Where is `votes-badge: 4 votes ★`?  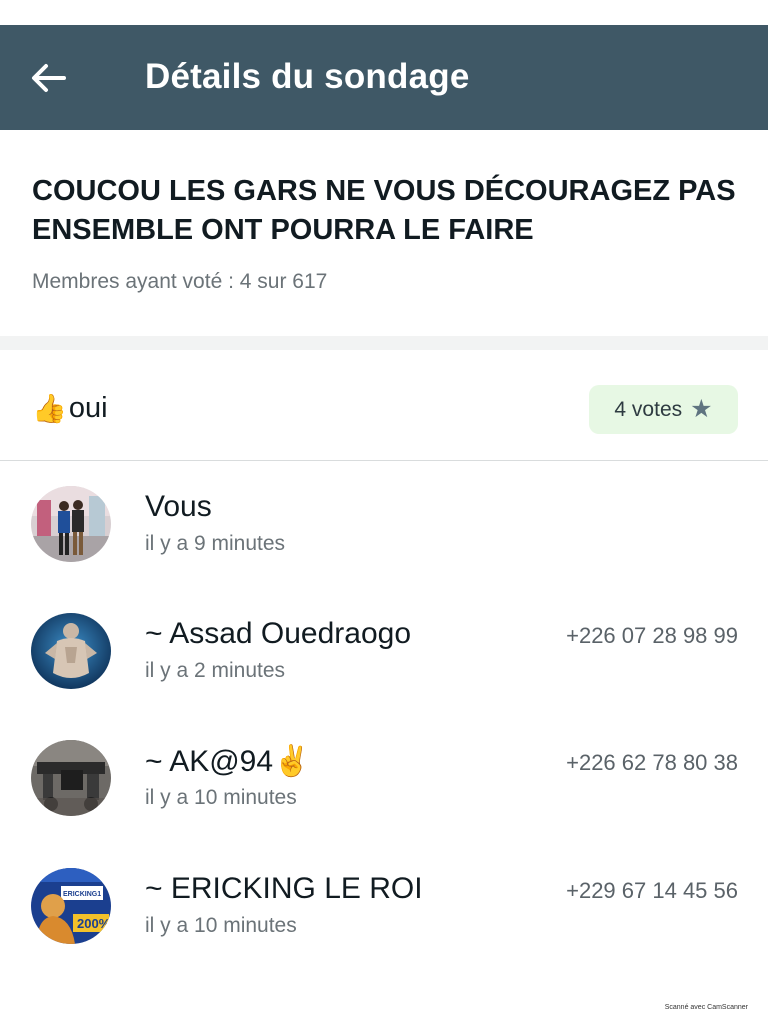
votes-badge: 4 votes ★ is located at coordinates (663, 409).